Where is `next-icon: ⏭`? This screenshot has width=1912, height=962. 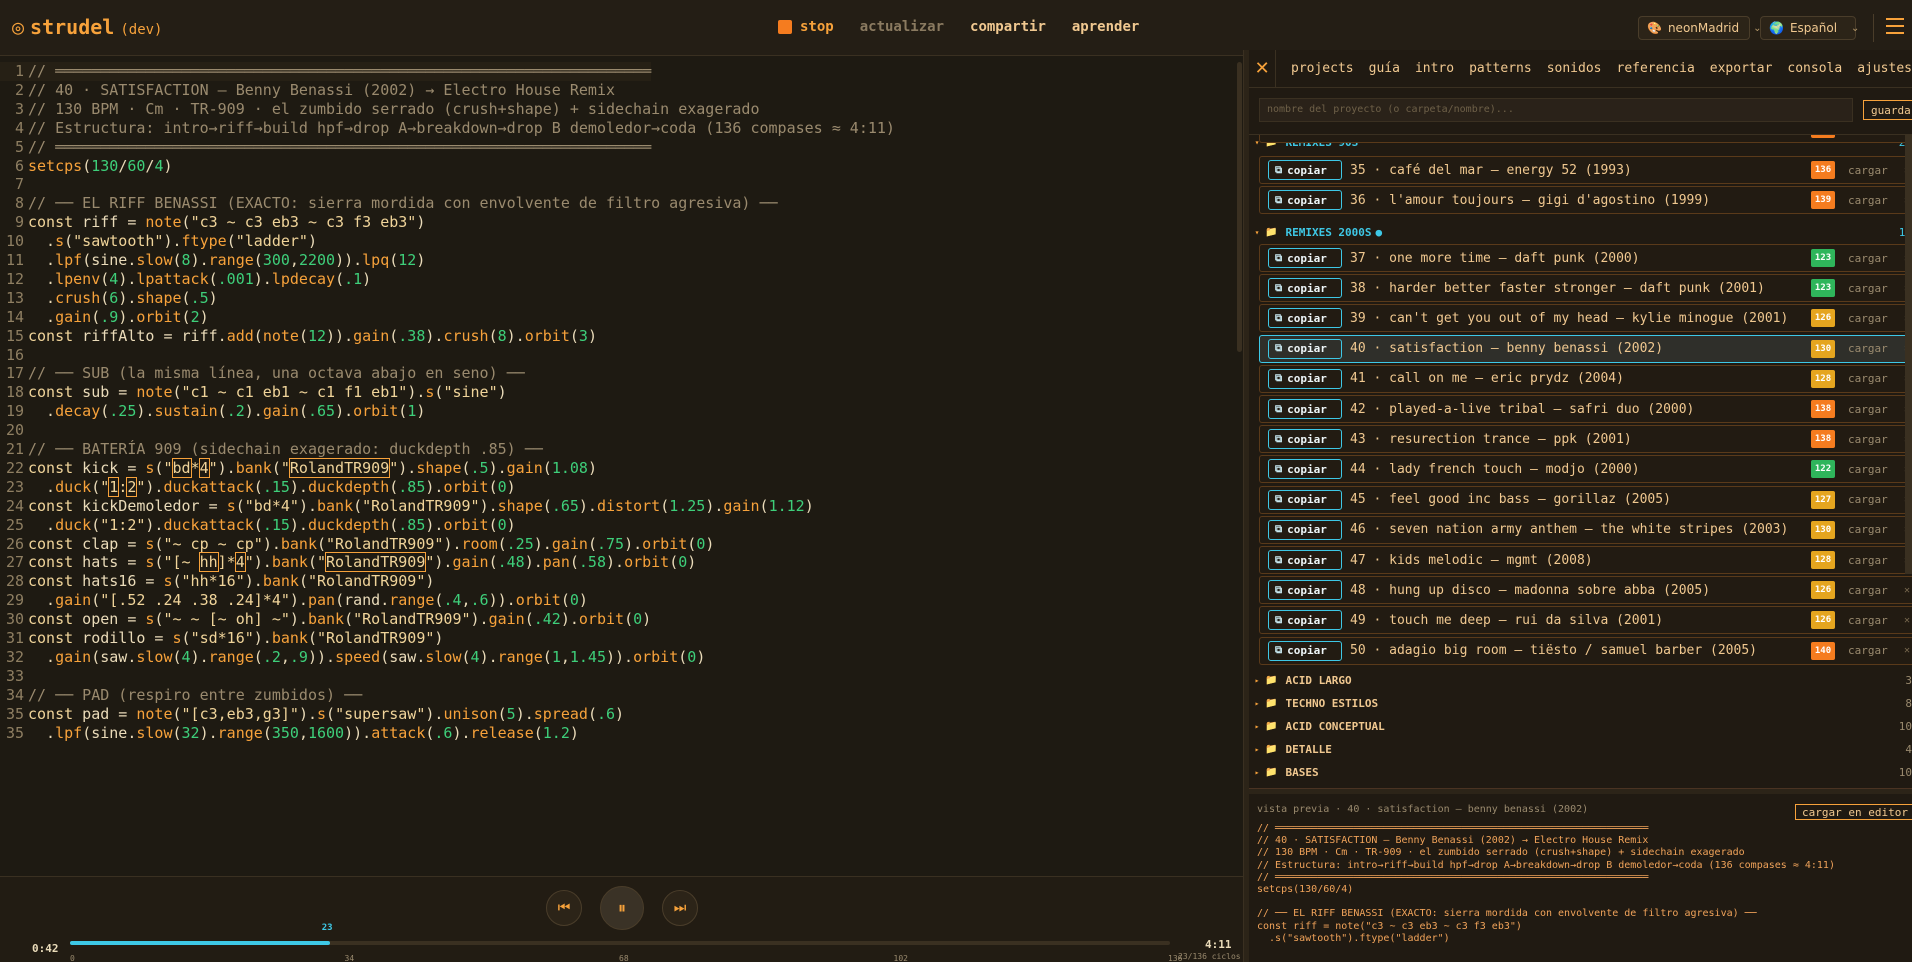
next-icon: ⏭ is located at coordinates (680, 908).